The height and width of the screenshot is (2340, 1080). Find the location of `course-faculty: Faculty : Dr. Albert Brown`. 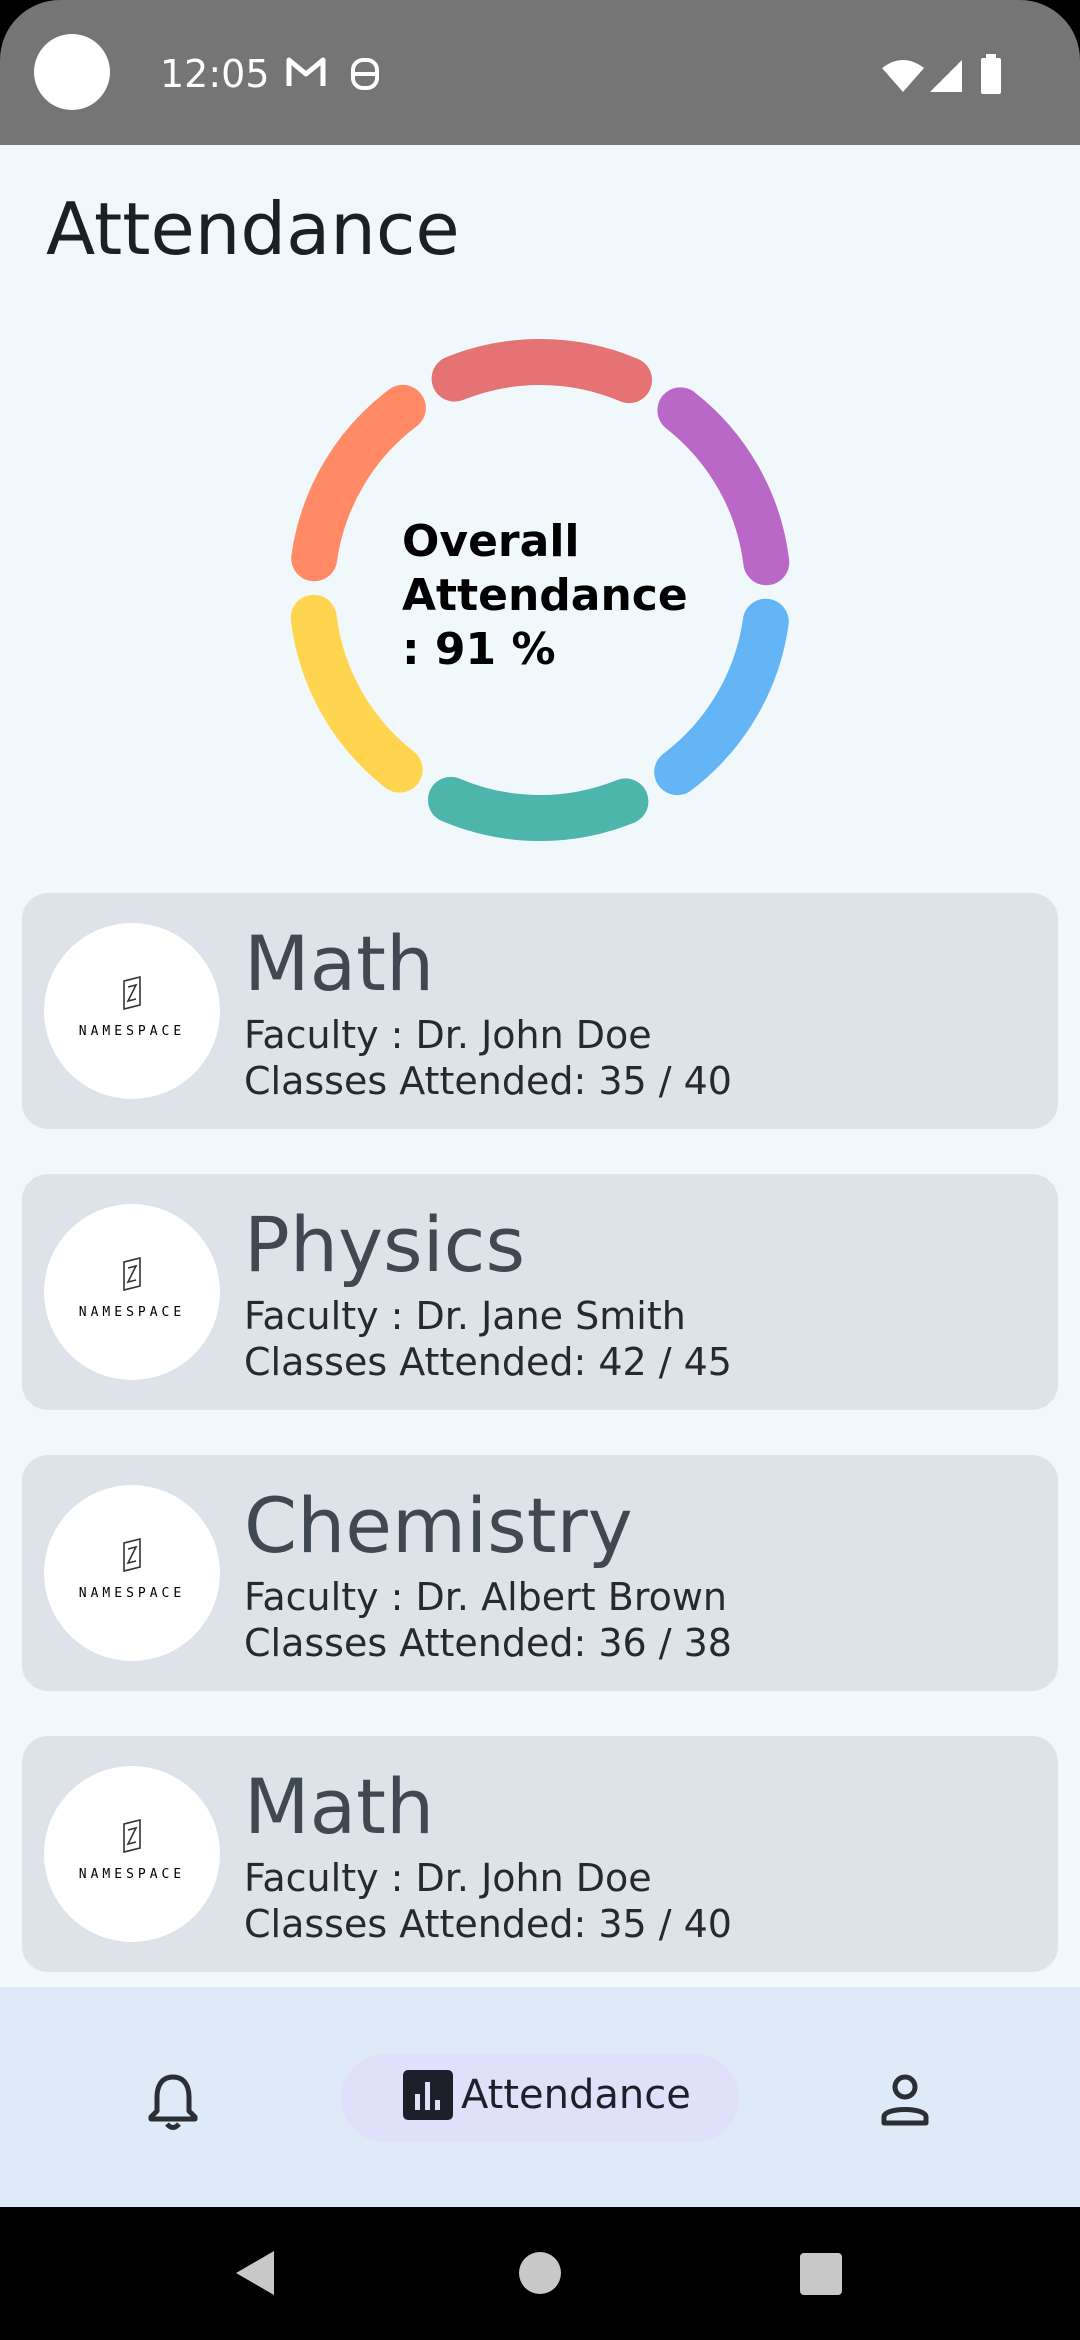

course-faculty: Faculty : Dr. Albert Brown is located at coordinates (486, 1597).